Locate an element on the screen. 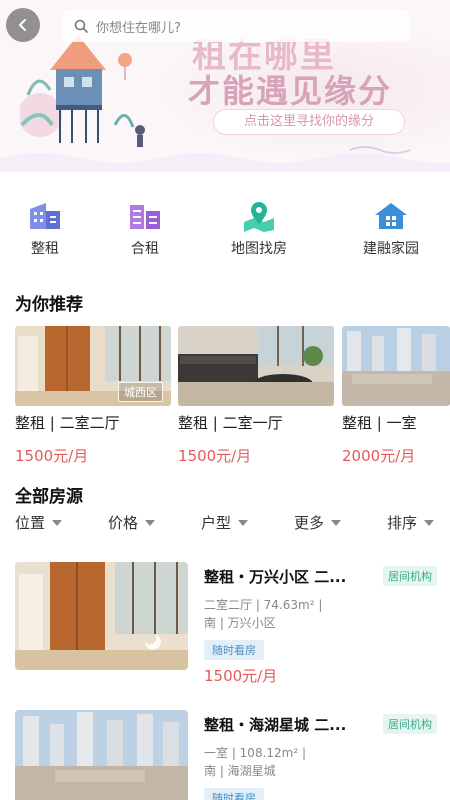 This screenshot has width=450, height=800. category-label: 地图找房 is located at coordinates (259, 249).